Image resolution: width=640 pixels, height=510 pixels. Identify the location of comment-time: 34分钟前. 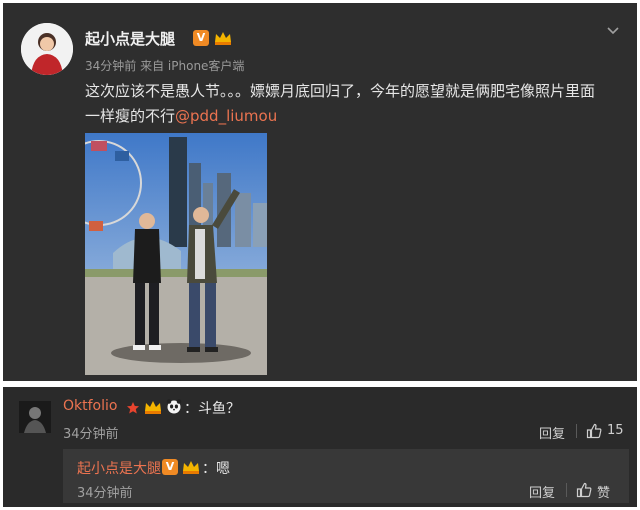
(91, 434).